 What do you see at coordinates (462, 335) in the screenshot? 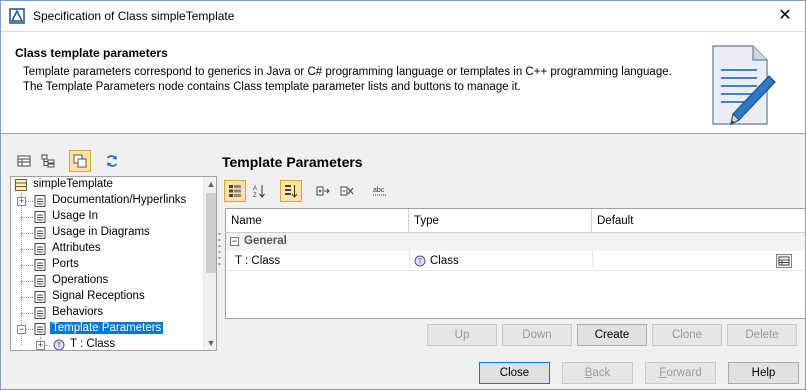
I see `up-button: Up` at bounding box center [462, 335].